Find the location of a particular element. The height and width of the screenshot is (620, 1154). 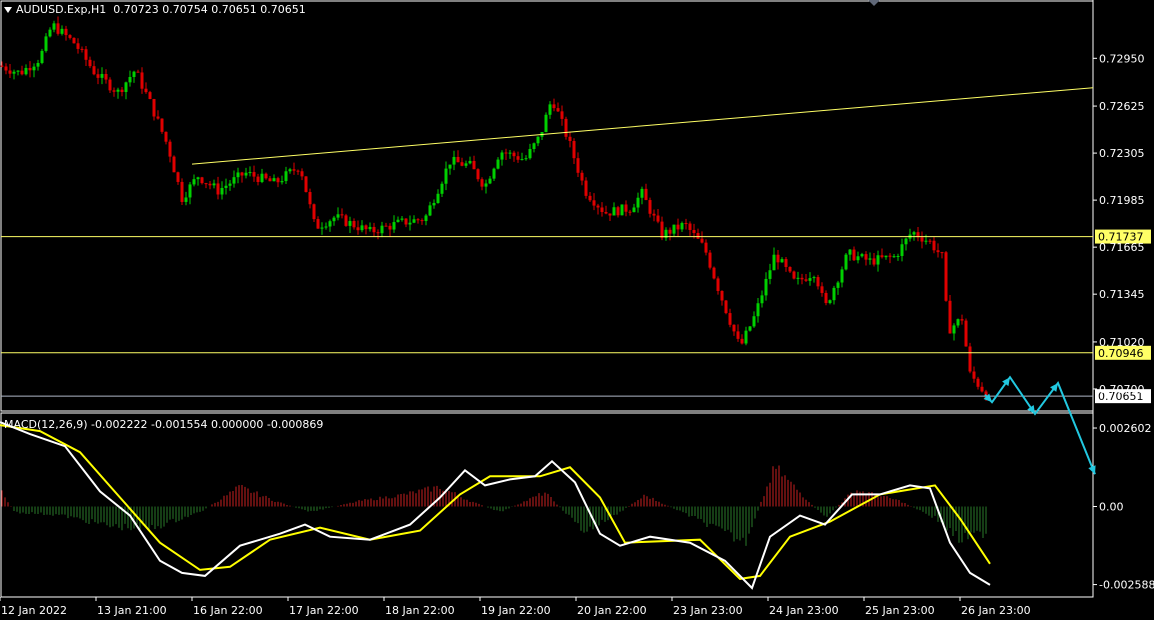

projection-path is located at coordinates (1040, 425).